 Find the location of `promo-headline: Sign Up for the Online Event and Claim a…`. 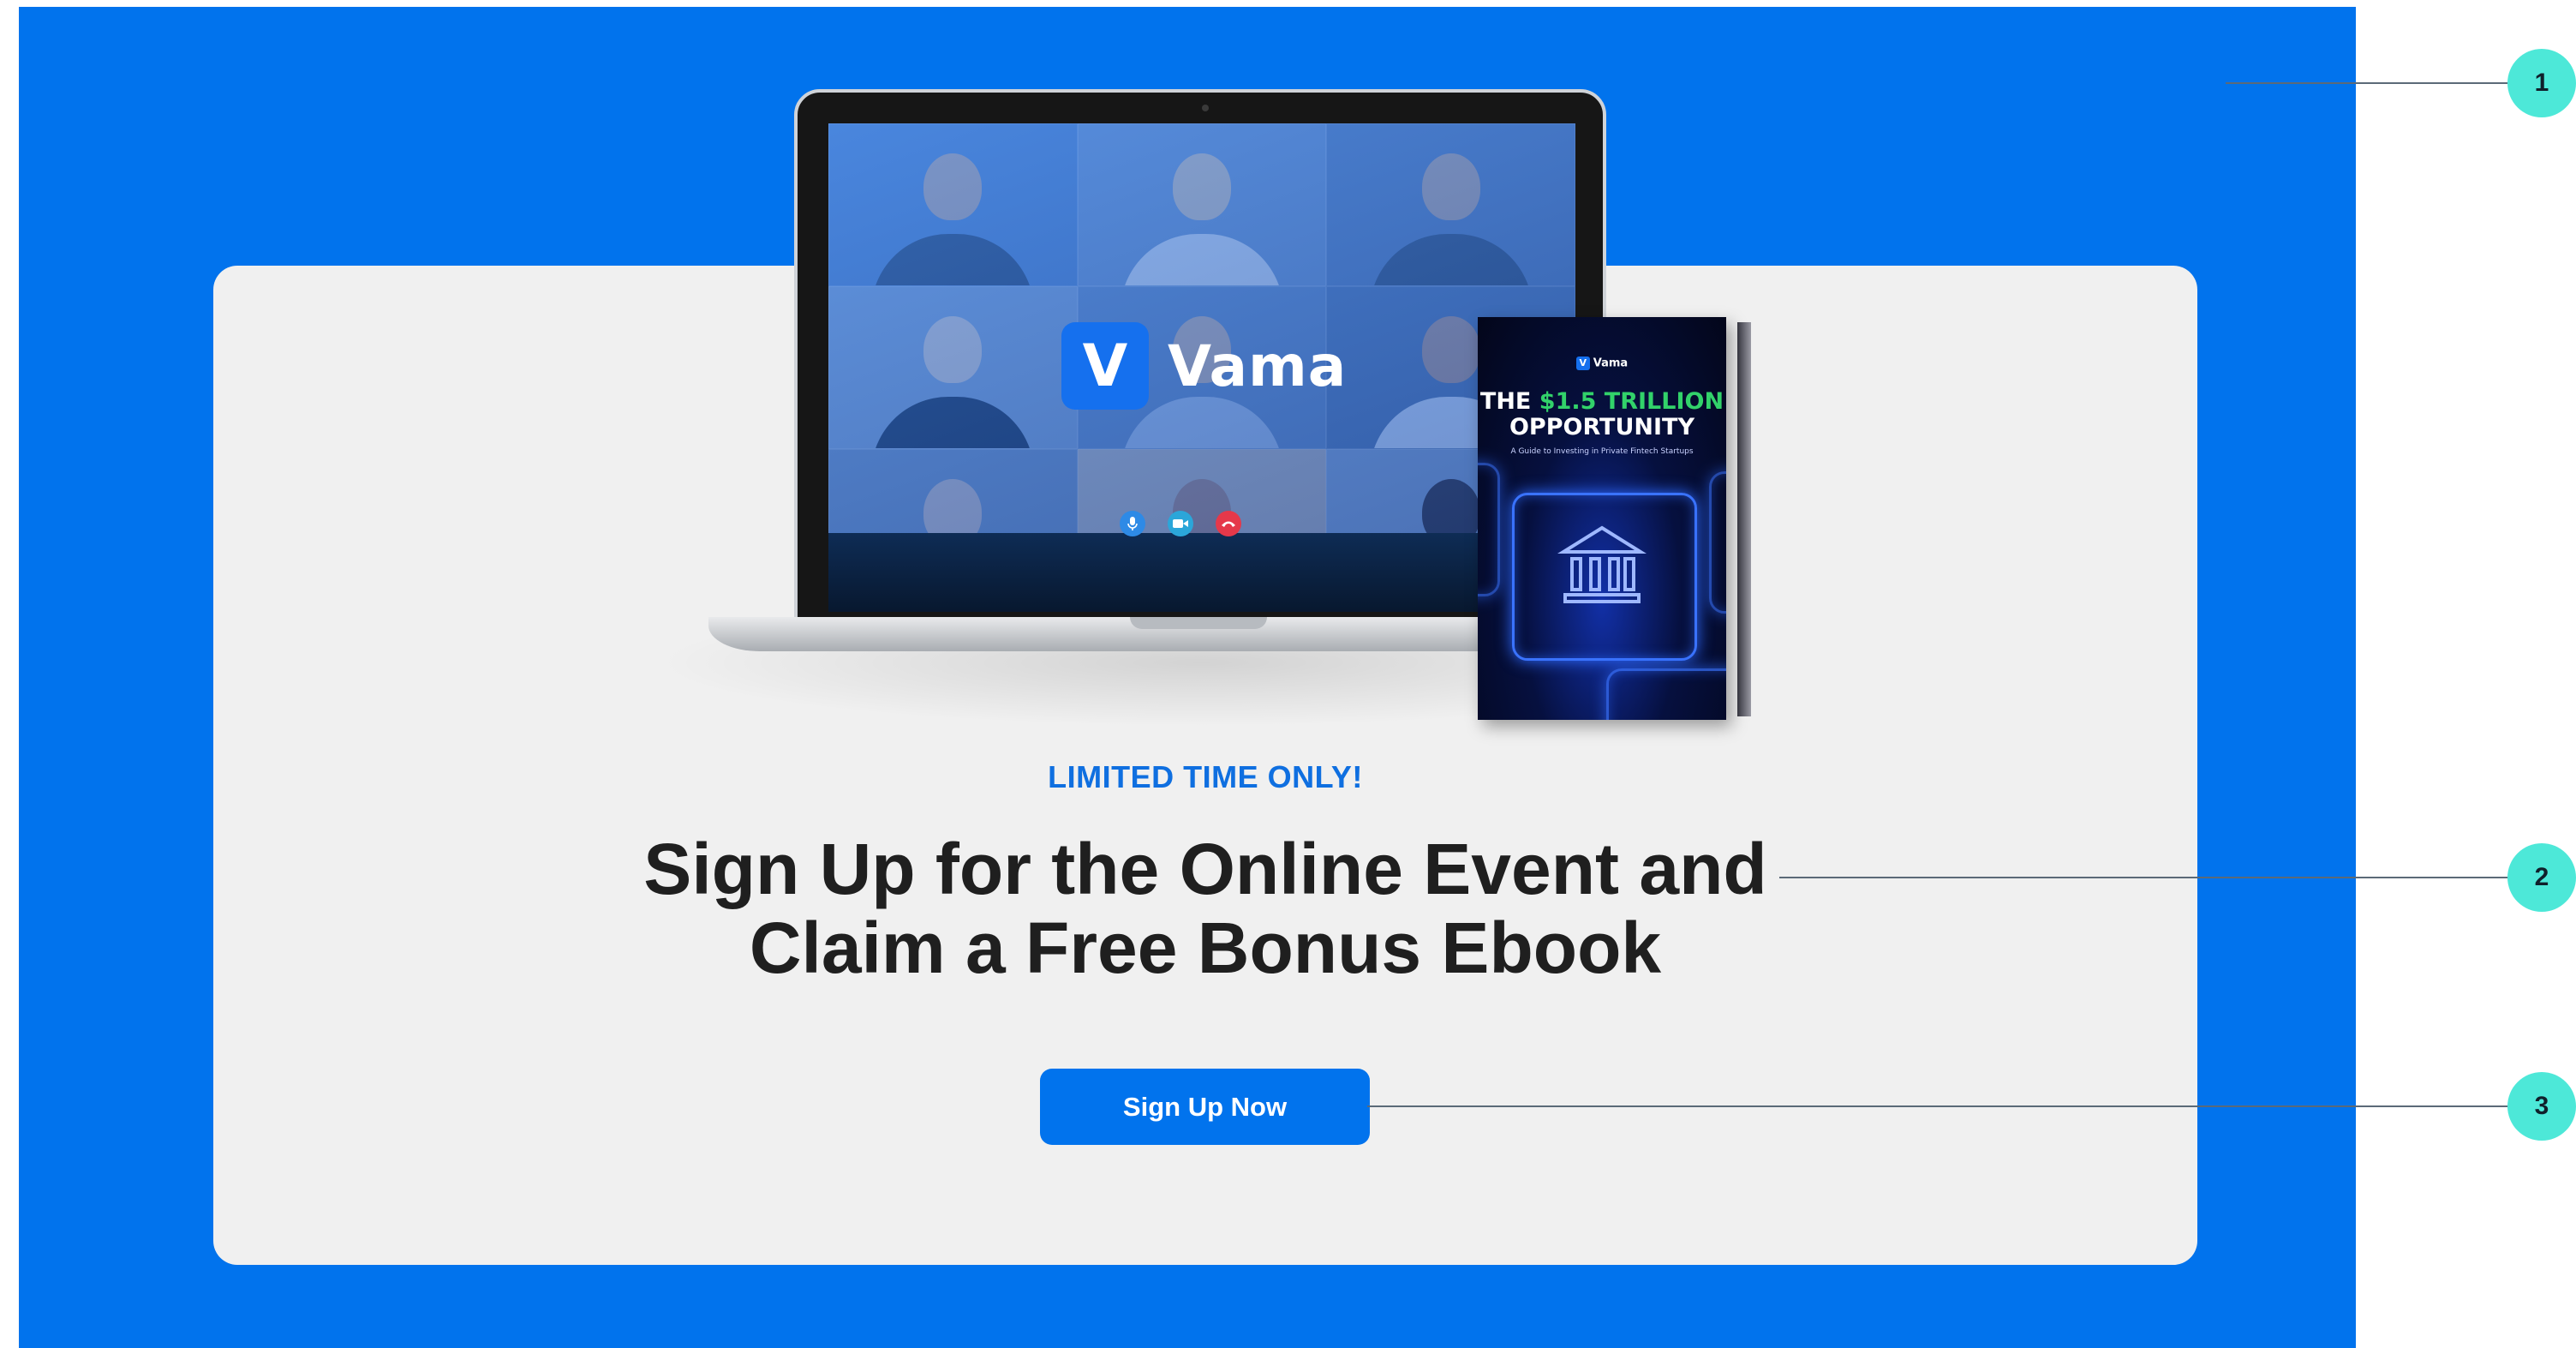

promo-headline: Sign Up for the Online Event and Claim a… is located at coordinates (1187, 909).